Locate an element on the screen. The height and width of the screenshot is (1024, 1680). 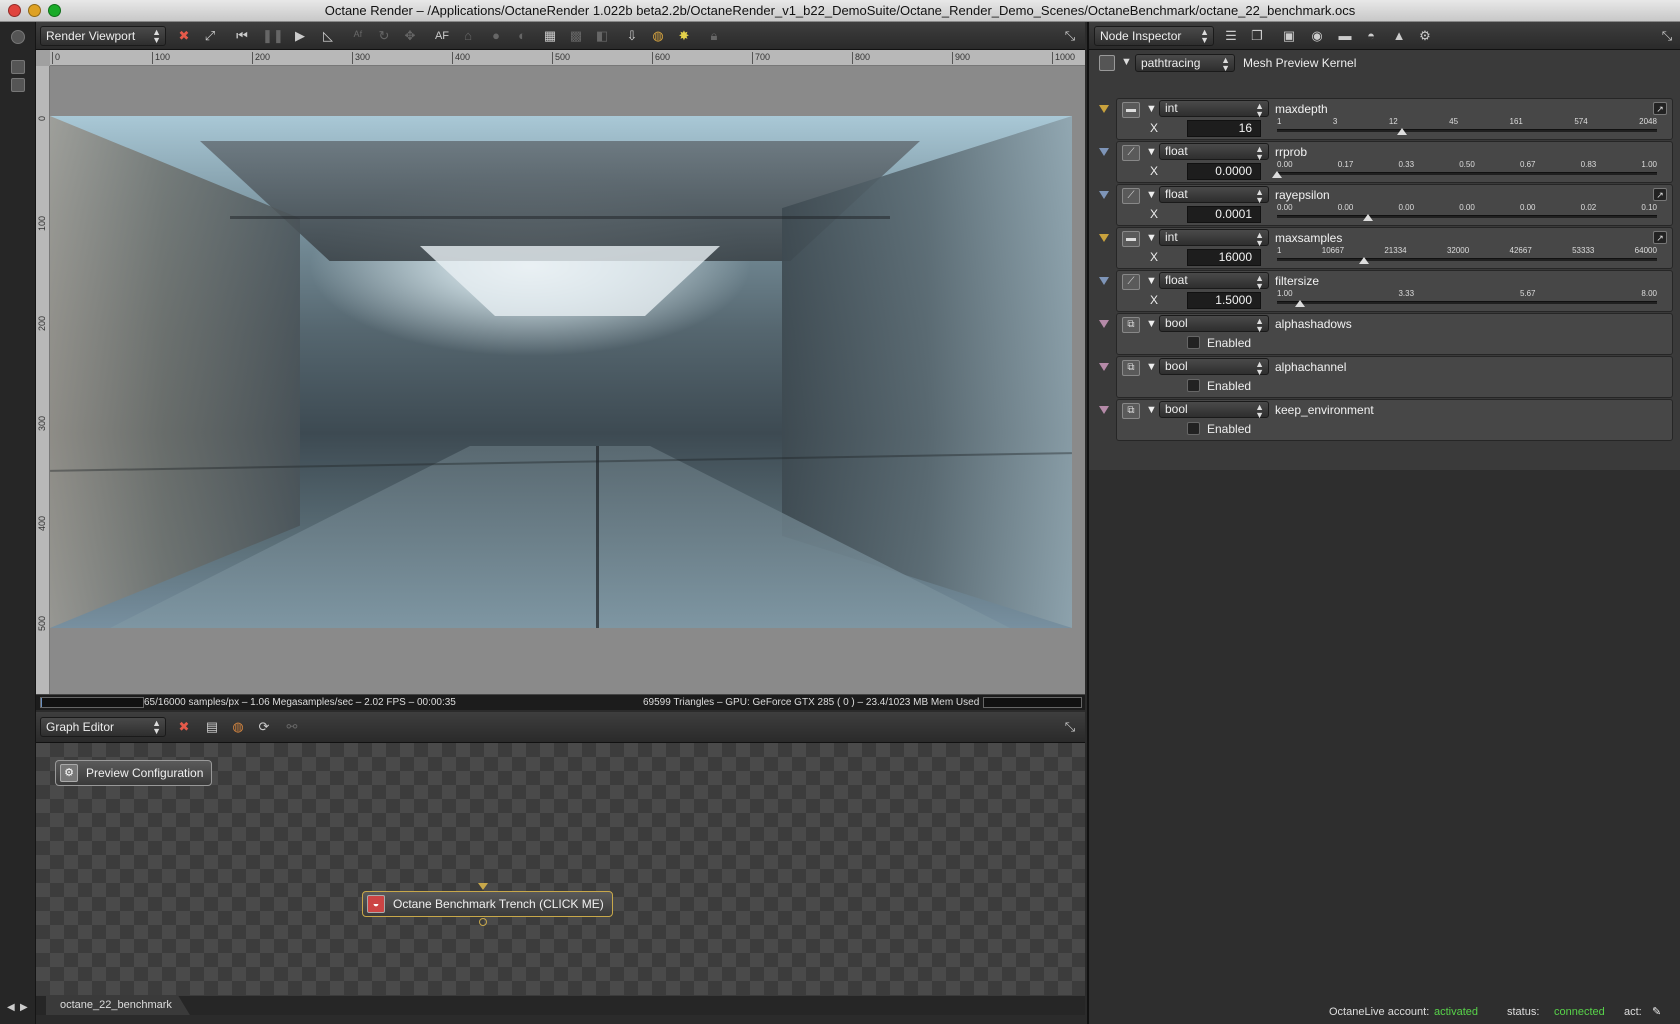
param-value-field: 16 is located at coordinates (1224, 128).